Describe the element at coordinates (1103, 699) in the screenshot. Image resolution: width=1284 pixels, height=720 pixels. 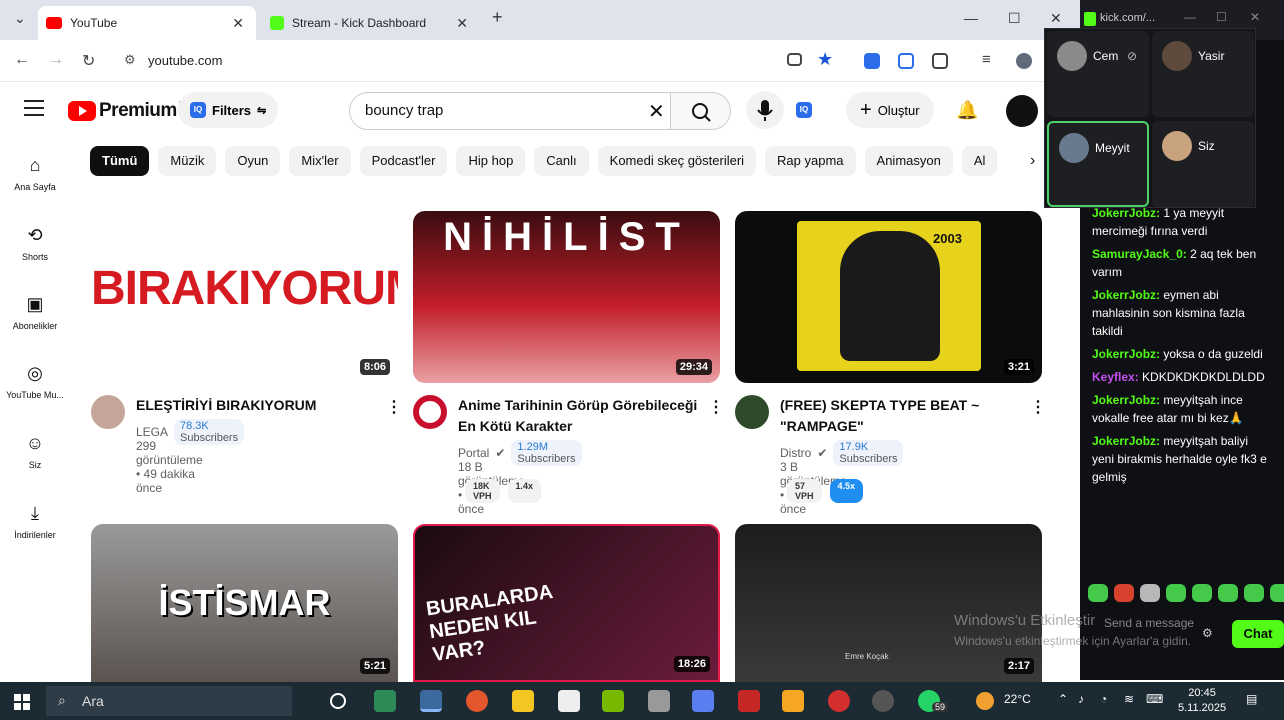
I see `network-icon: ◔` at that location.